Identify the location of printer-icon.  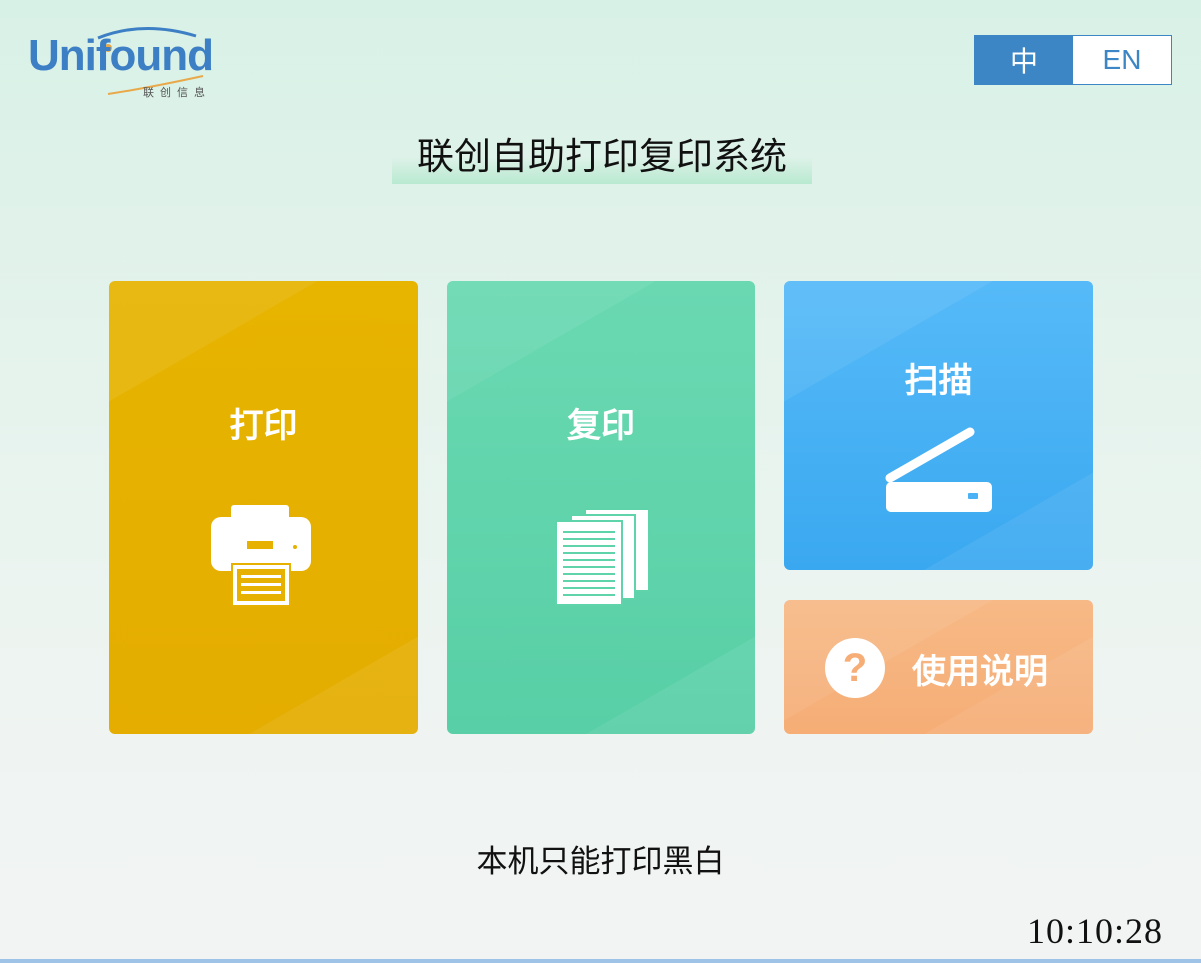
(261, 557).